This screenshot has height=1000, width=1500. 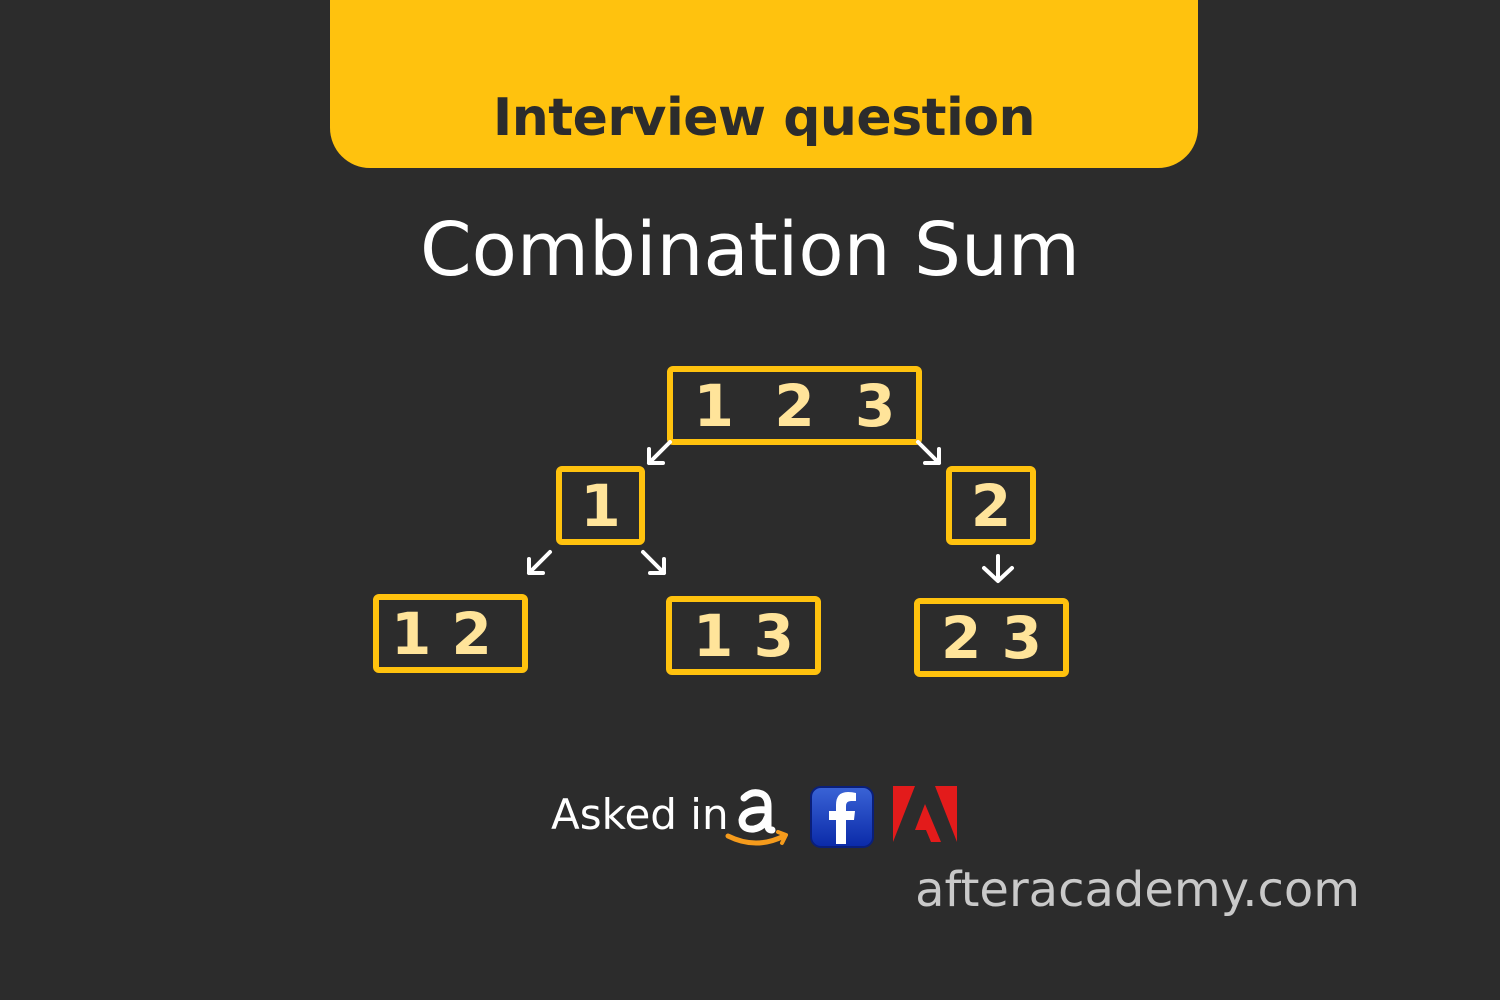 I want to click on arrow-down-icon, so click(x=998, y=568).